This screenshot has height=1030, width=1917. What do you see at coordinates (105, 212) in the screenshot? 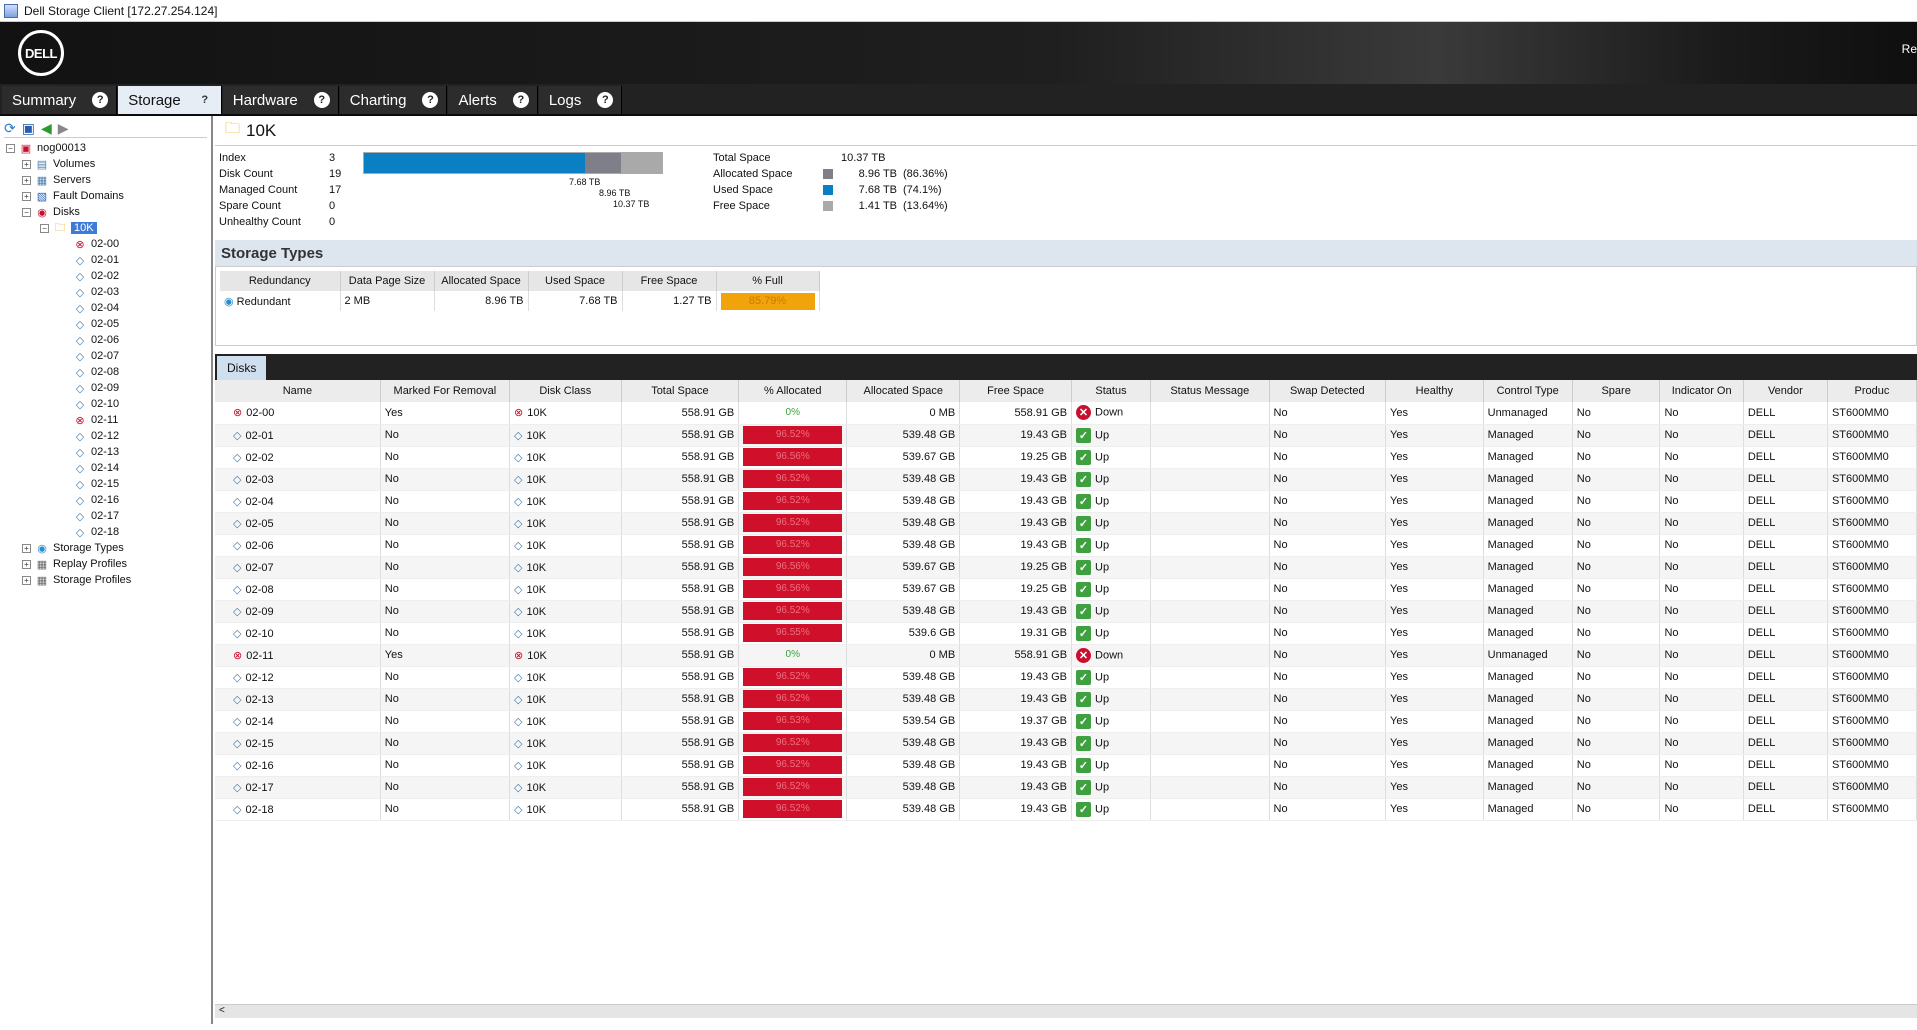
I see `tree-item-disks: − ◉ Disks` at bounding box center [105, 212].